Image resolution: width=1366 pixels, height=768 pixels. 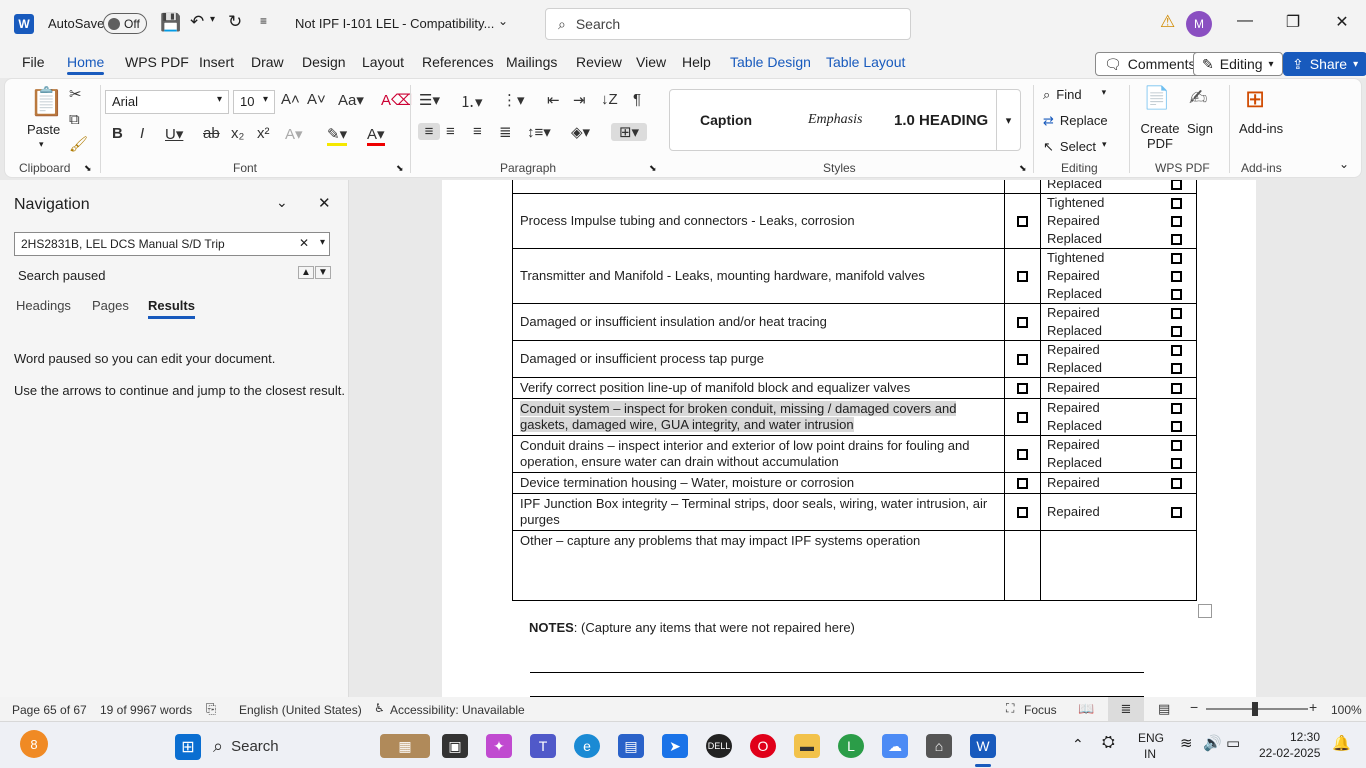 I want to click on tab-insert: Insert, so click(x=216, y=62).